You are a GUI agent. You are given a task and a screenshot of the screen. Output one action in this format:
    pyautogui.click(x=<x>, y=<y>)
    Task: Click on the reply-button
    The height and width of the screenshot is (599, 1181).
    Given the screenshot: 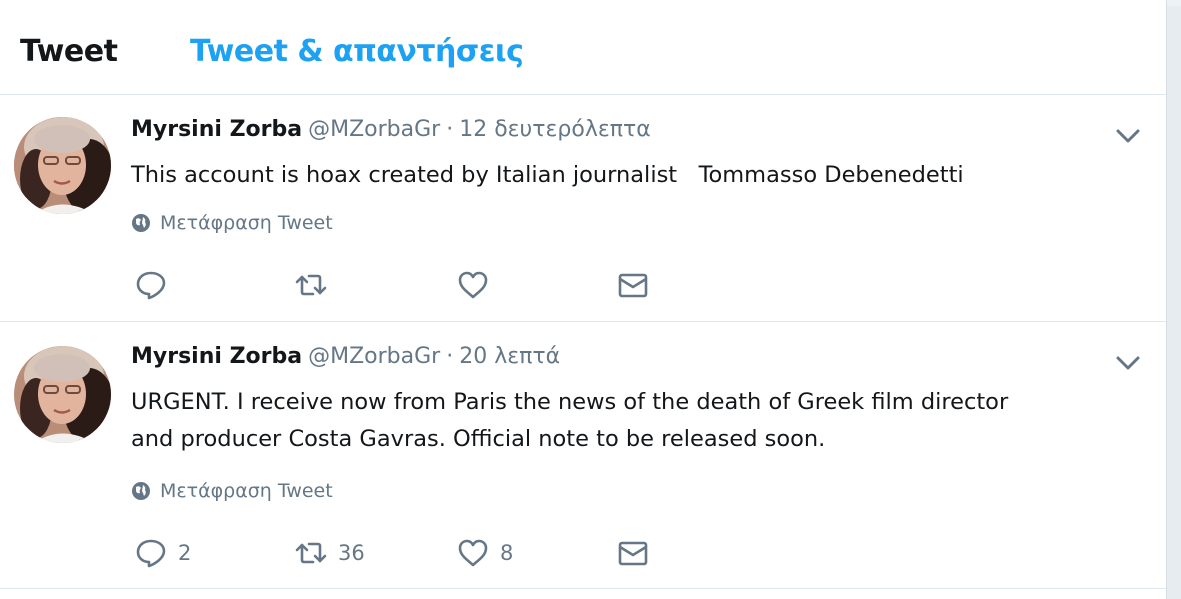 What is the action you would take?
    pyautogui.click(x=156, y=285)
    